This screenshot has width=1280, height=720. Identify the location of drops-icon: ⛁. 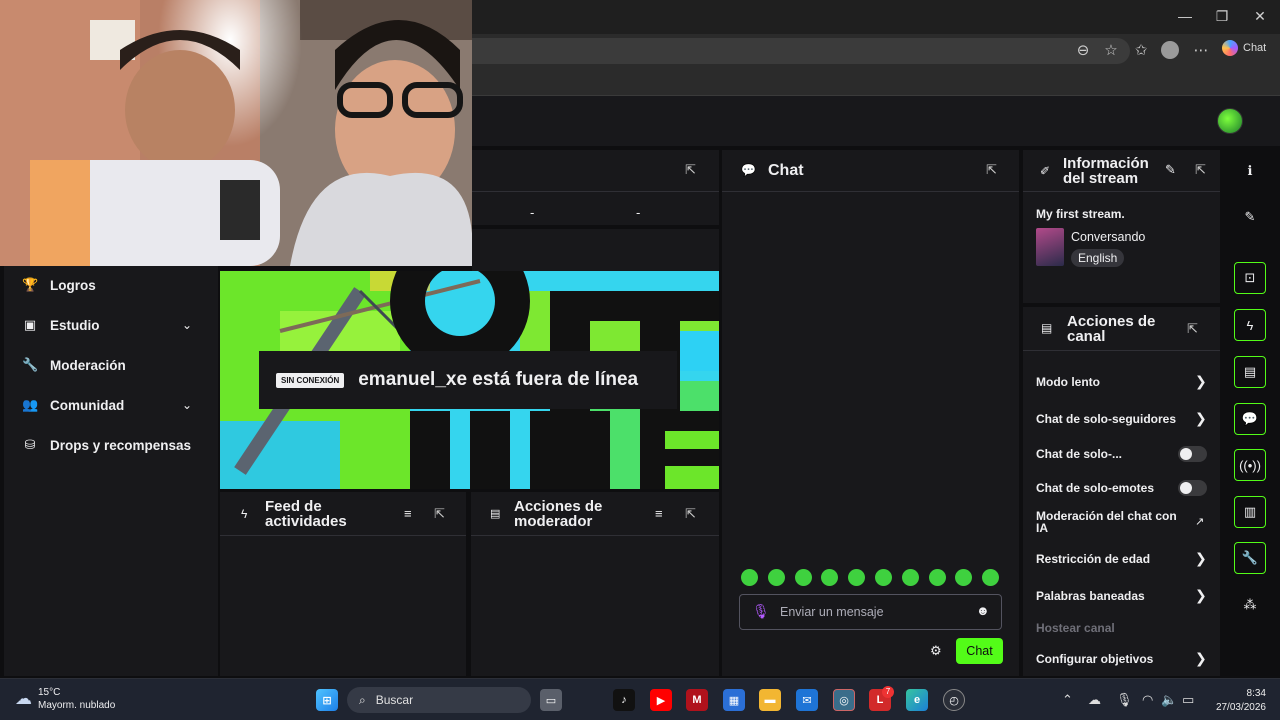
(30, 444).